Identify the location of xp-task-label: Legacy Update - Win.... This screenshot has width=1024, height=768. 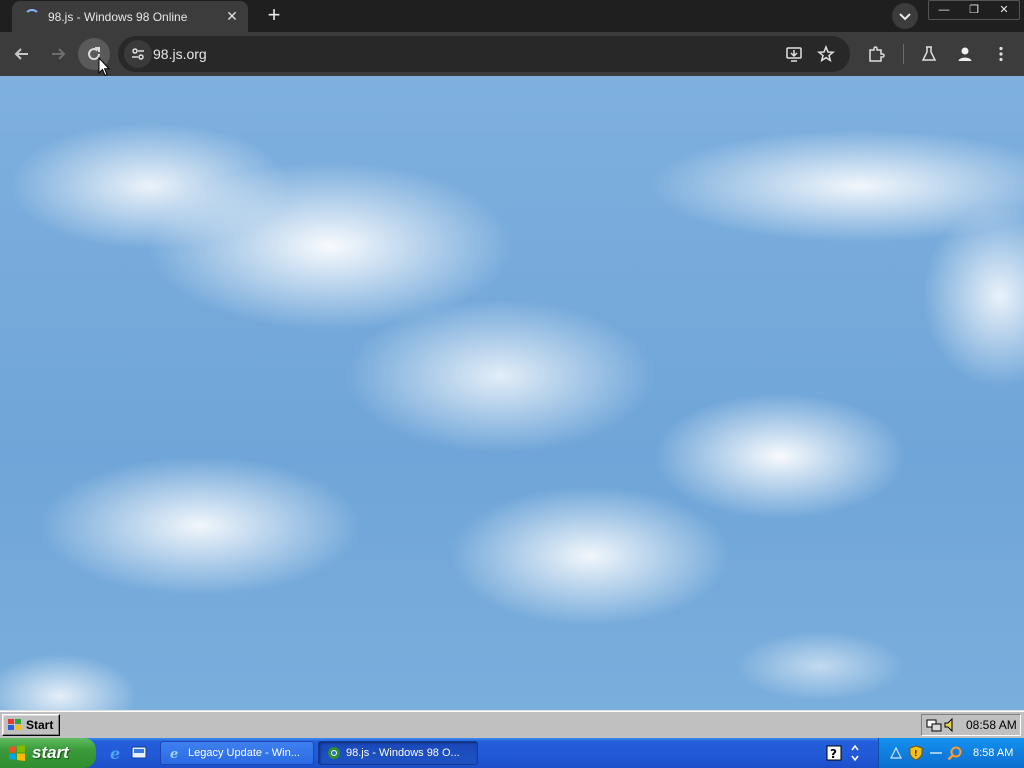
(244, 753).